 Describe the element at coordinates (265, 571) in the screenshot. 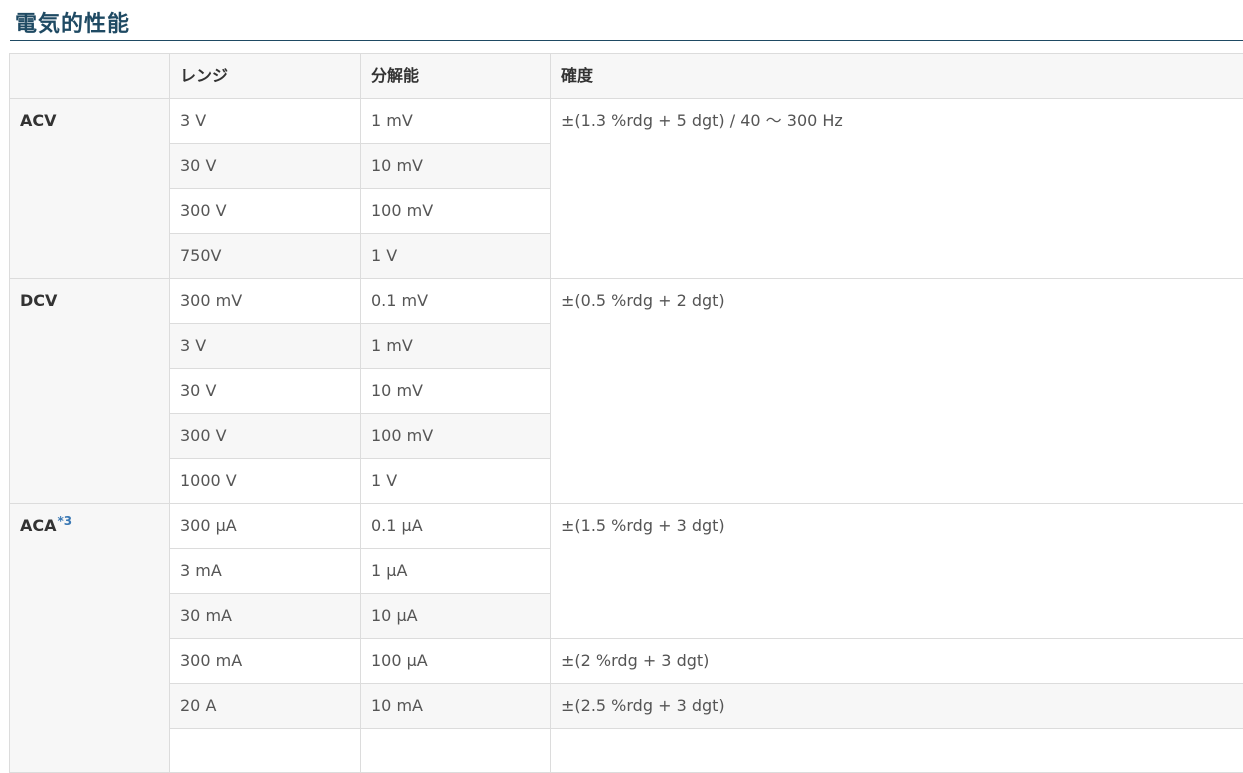

I see `range-cell: 3 mA` at that location.